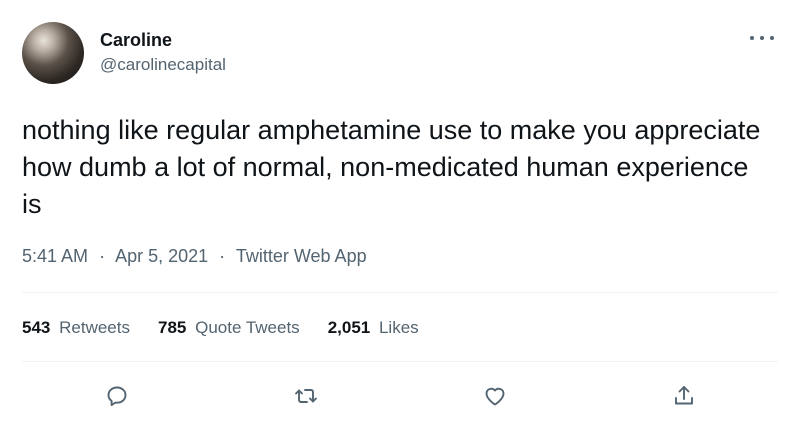 The width and height of the screenshot is (800, 429). Describe the element at coordinates (349, 327) in the screenshot. I see `likes-count: 2,051` at that location.